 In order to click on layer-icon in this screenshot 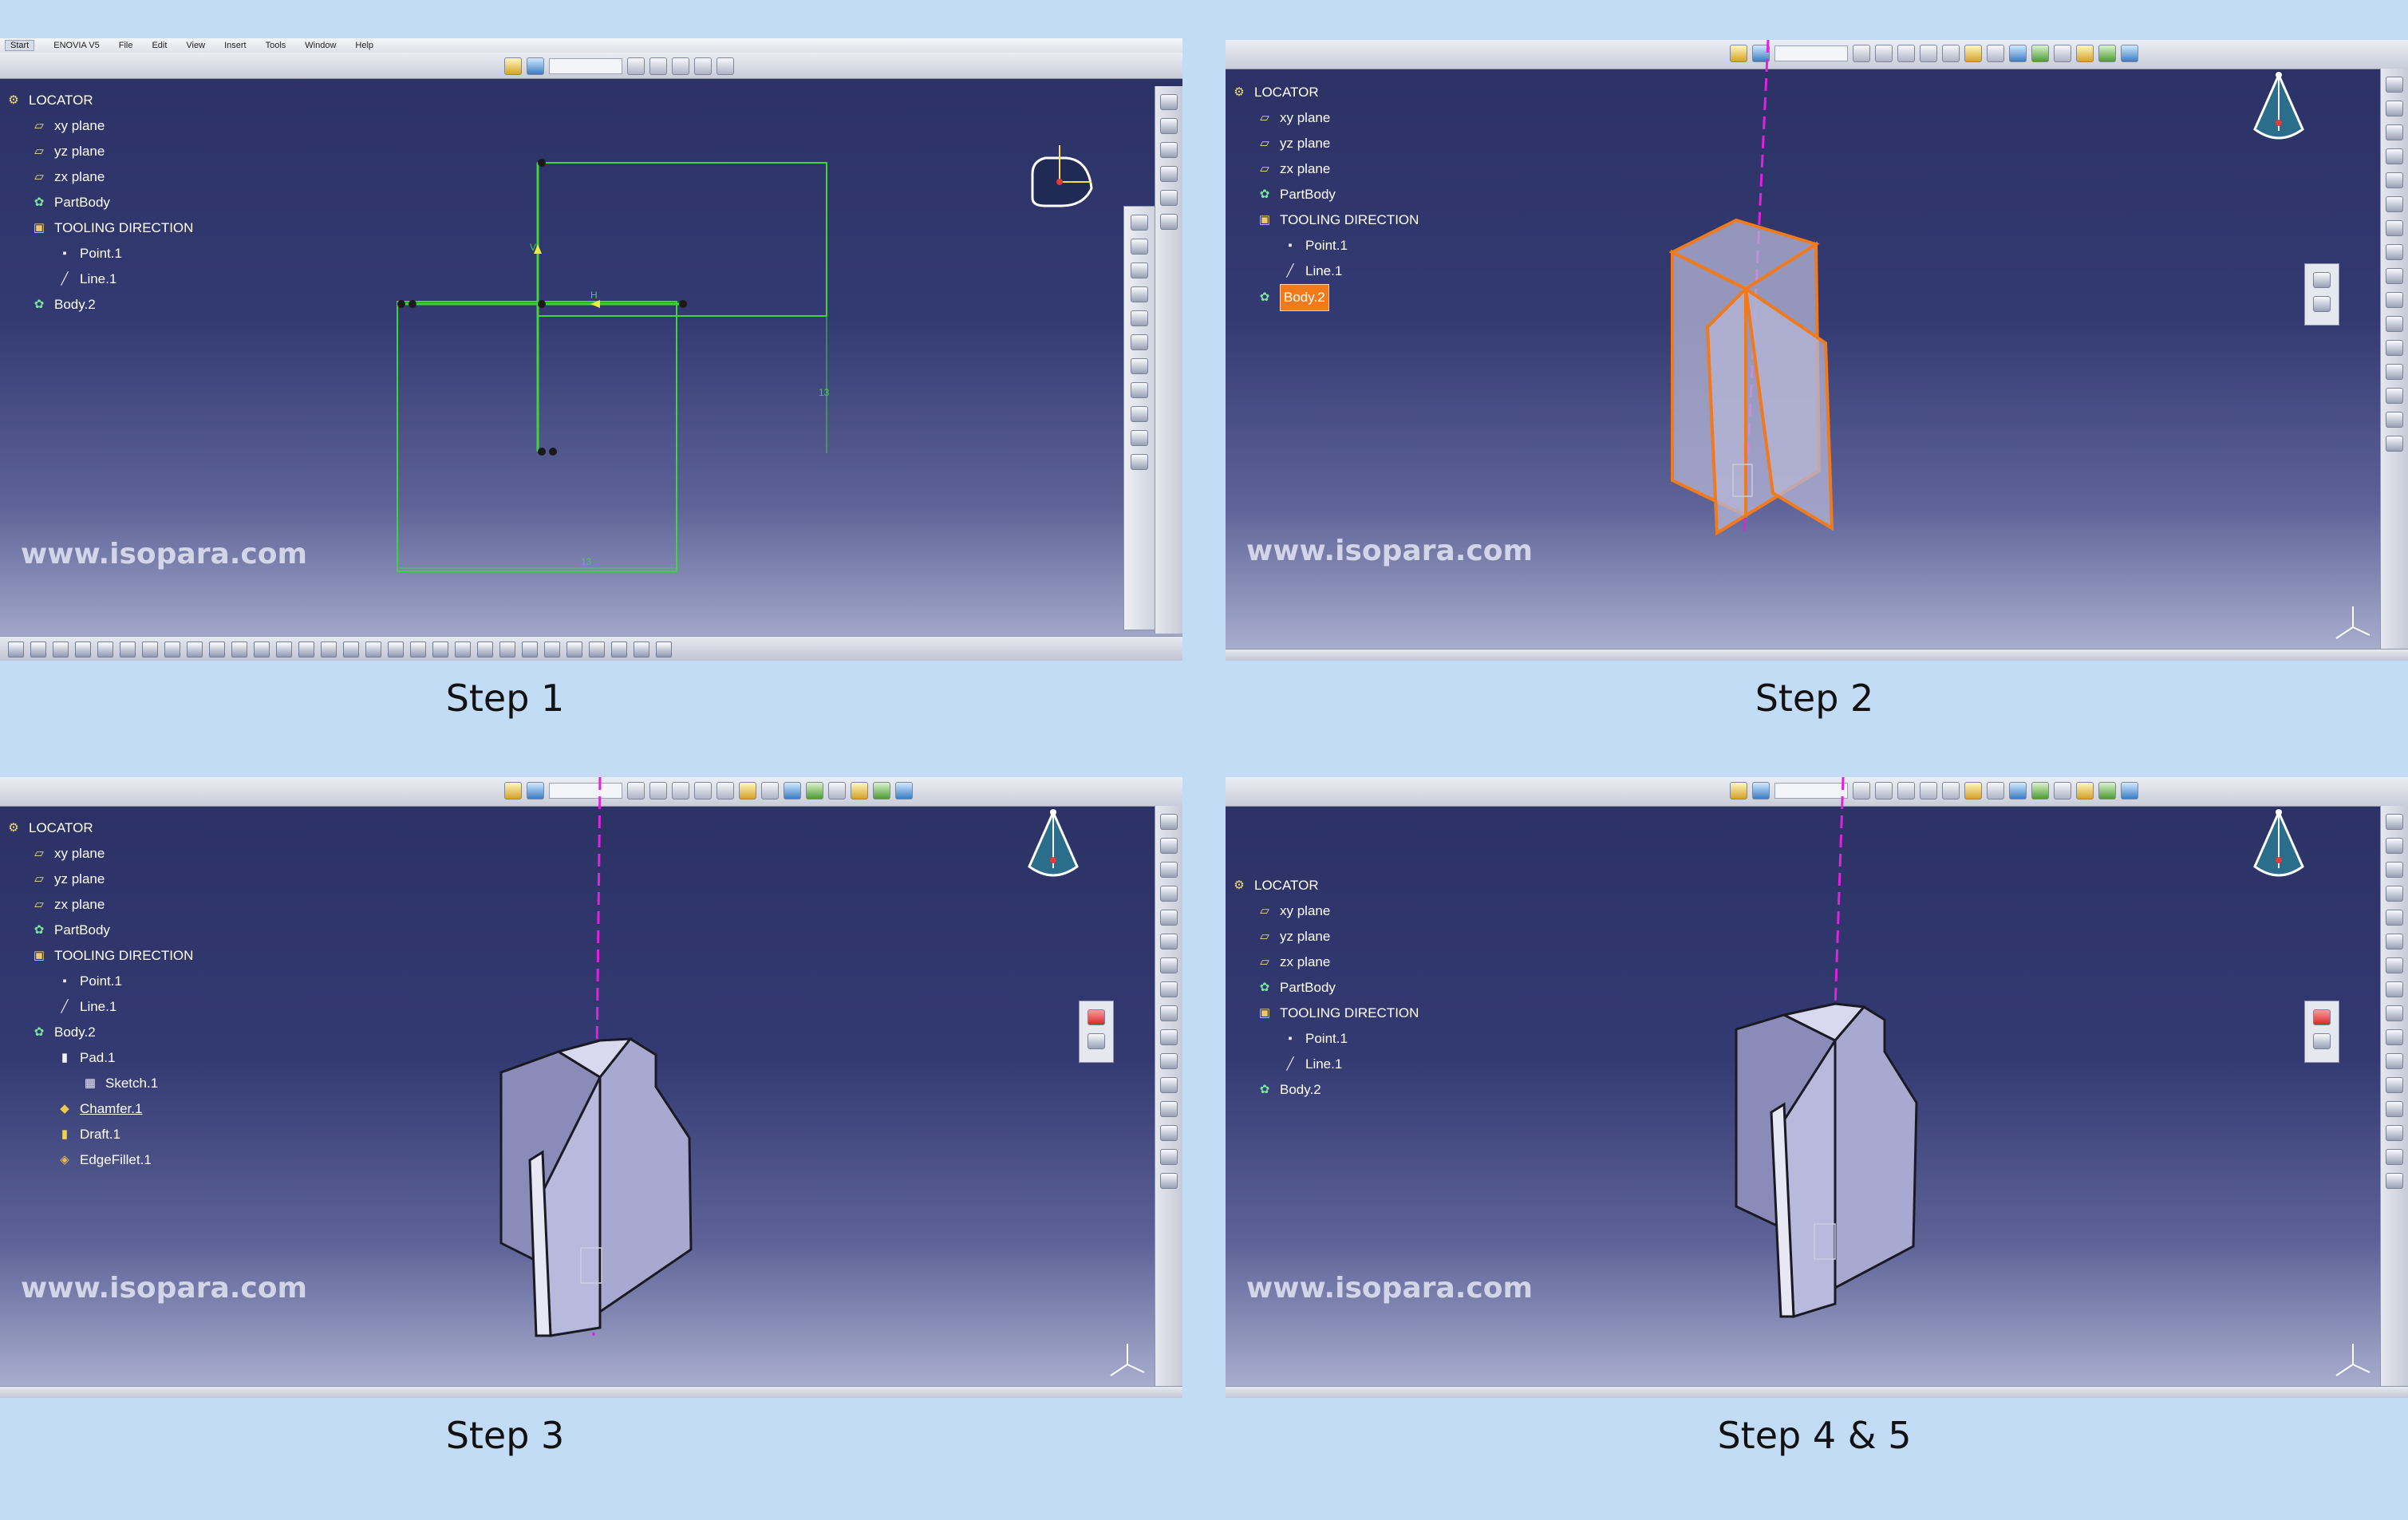, I will do `click(2322, 304)`.